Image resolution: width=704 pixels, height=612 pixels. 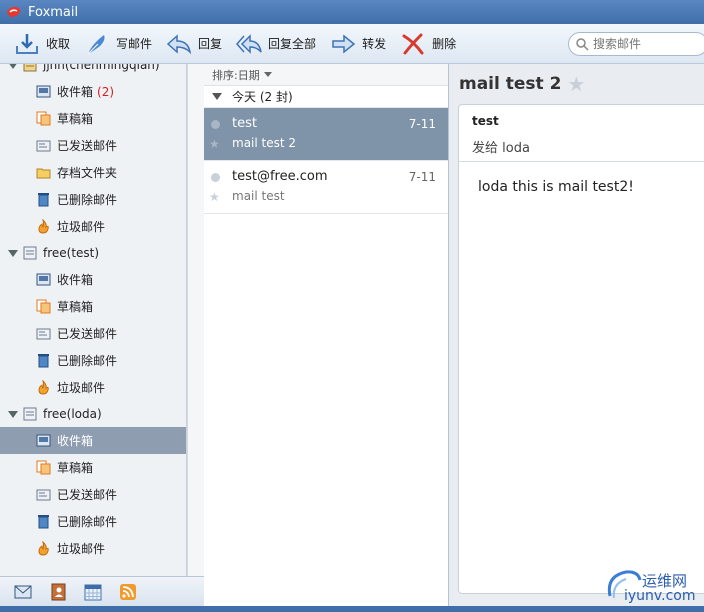 What do you see at coordinates (264, 143) in the screenshot?
I see `message-subject: mail test 2` at bounding box center [264, 143].